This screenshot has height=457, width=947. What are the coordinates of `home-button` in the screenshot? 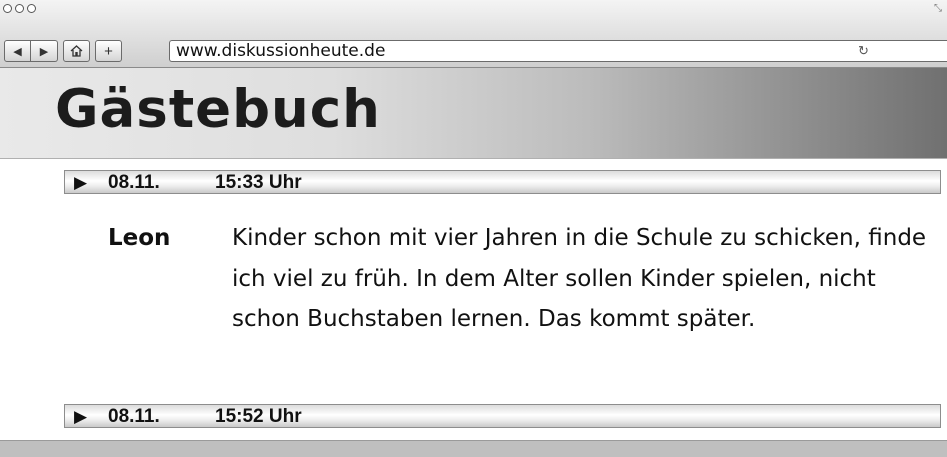 It's located at (76, 51).